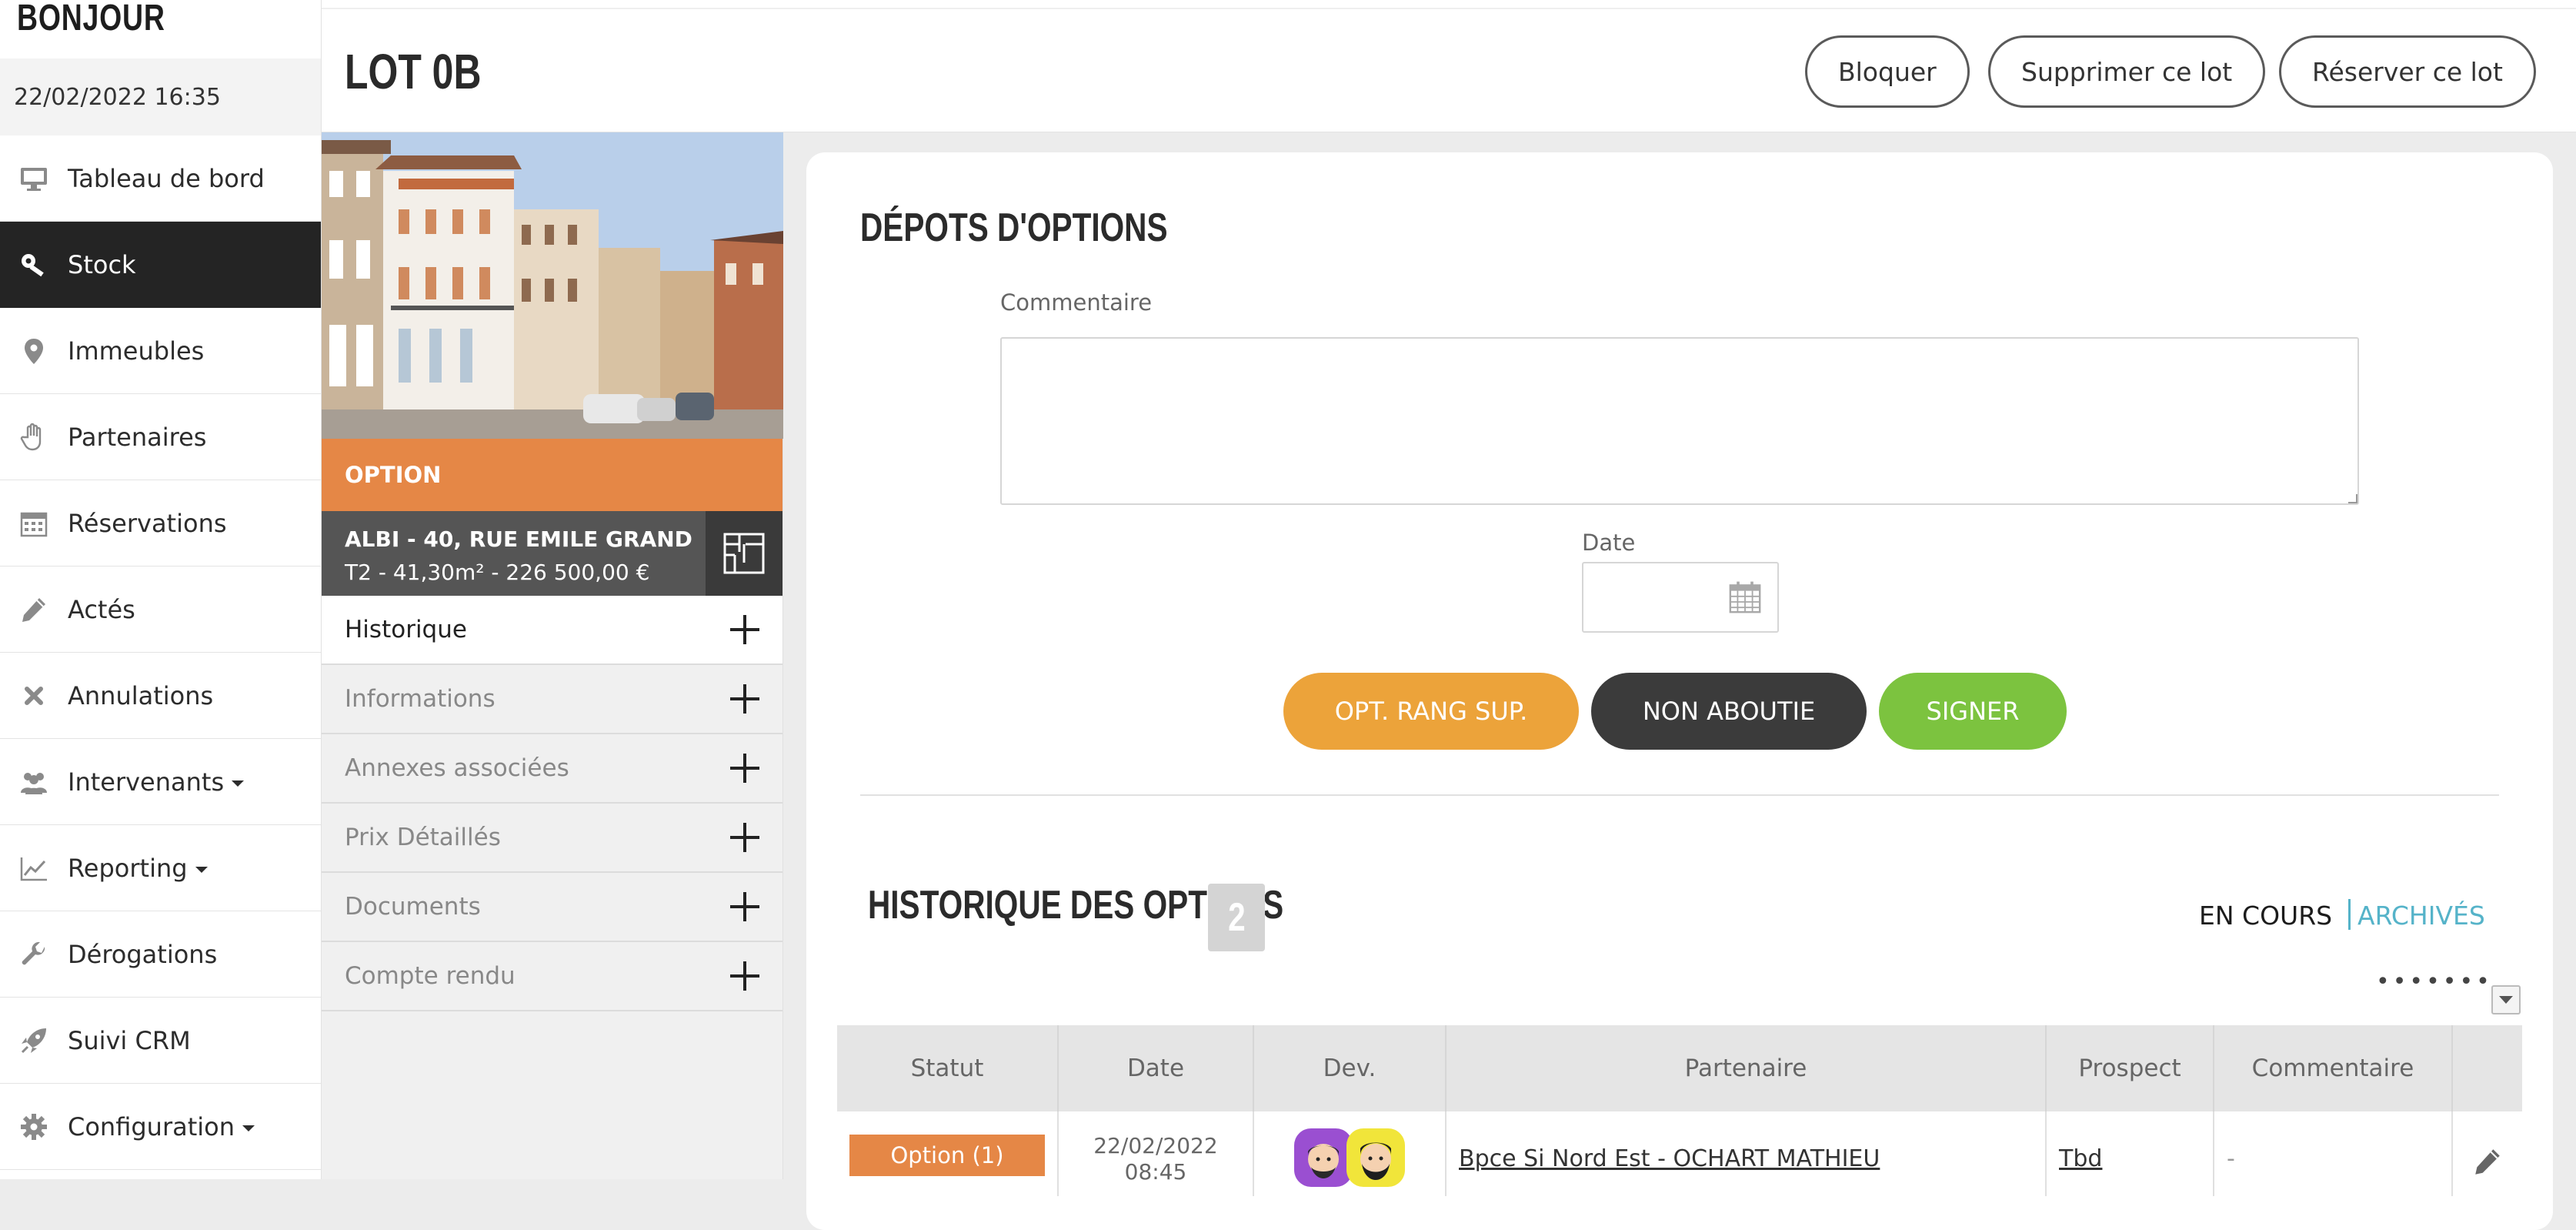  Describe the element at coordinates (1669, 1158) in the screenshot. I see `partner-link: Bpce Si Nord Est - OCHART MATHIEU` at that location.